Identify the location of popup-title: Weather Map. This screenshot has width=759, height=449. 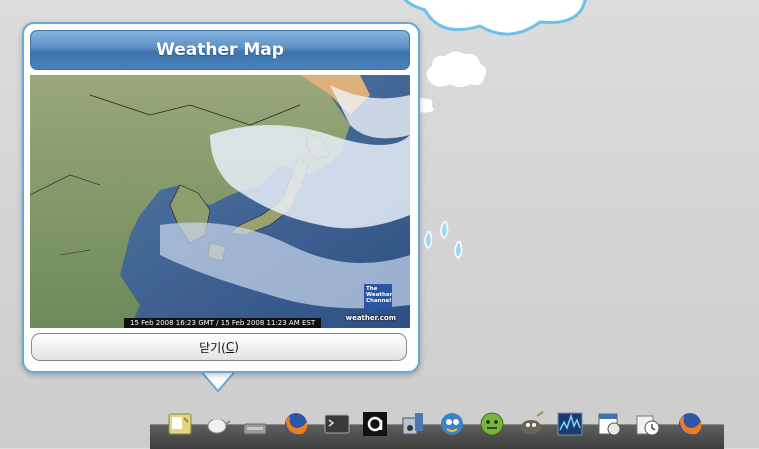
(220, 50).